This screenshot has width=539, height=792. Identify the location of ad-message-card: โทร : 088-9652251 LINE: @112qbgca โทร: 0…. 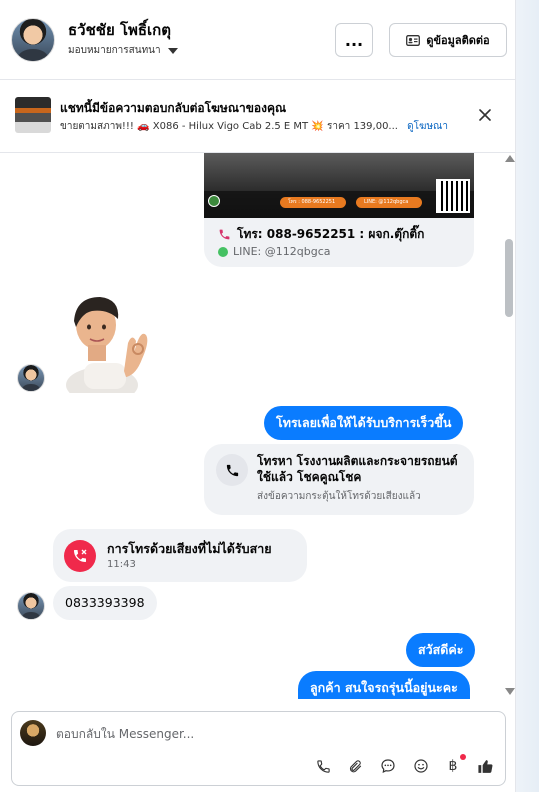
(339, 210).